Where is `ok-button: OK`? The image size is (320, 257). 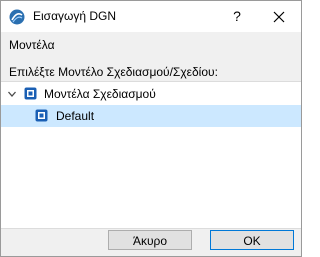
ok-button: OK is located at coordinates (252, 240).